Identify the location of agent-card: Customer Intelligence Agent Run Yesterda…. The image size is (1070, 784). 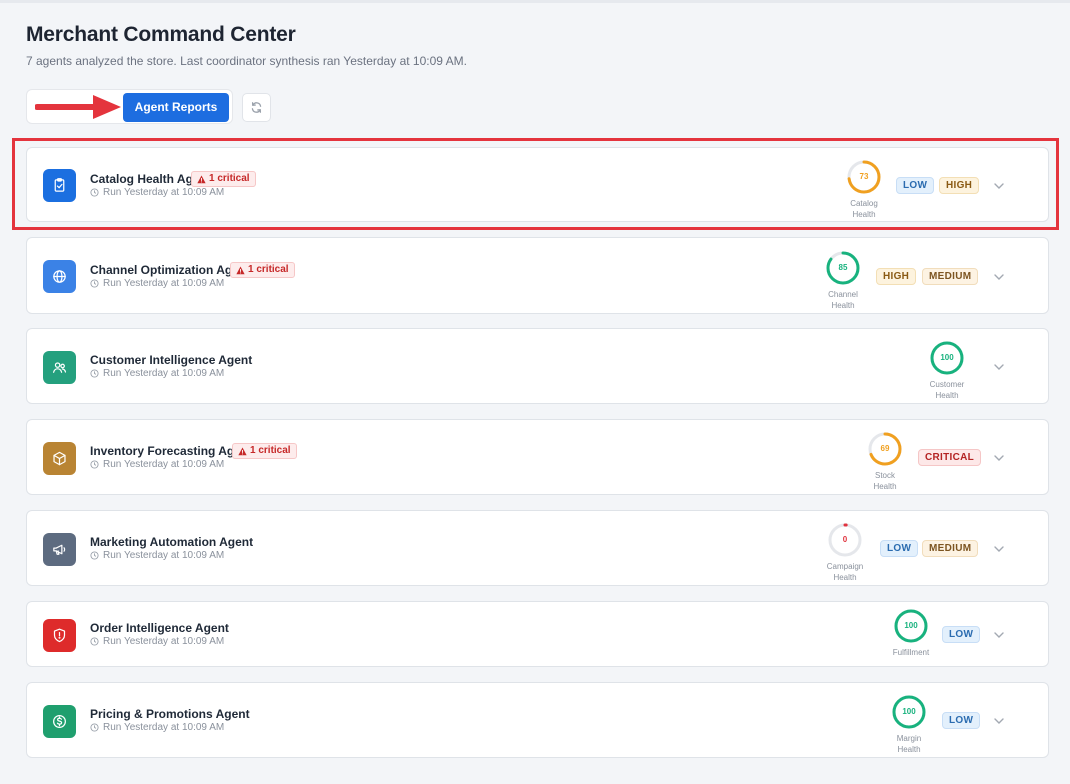
(537, 366).